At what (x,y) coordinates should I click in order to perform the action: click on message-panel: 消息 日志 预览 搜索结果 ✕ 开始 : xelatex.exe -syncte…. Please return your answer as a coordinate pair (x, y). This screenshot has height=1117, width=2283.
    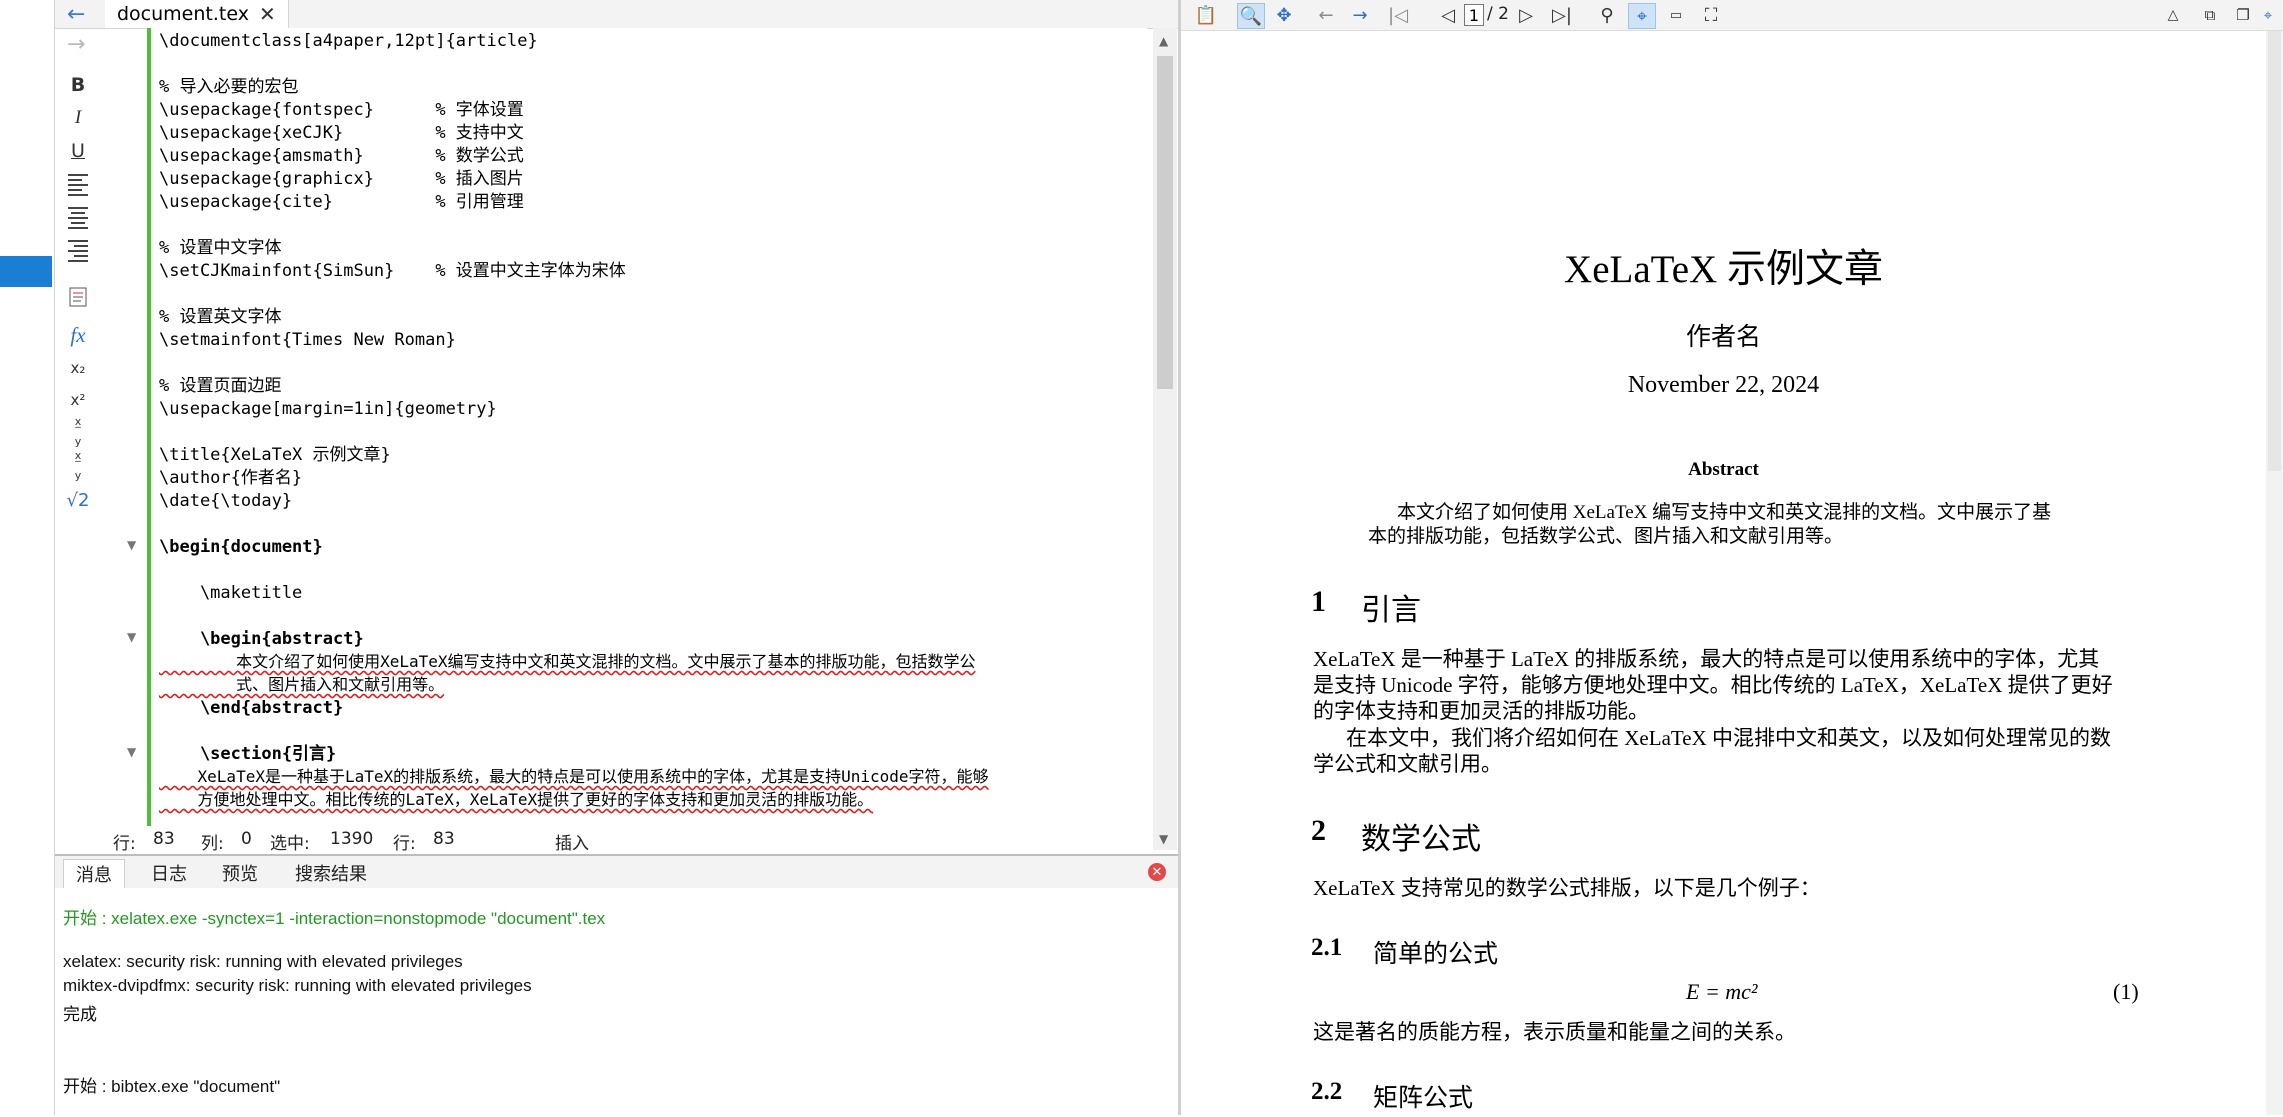
    Looking at the image, I should click on (616, 985).